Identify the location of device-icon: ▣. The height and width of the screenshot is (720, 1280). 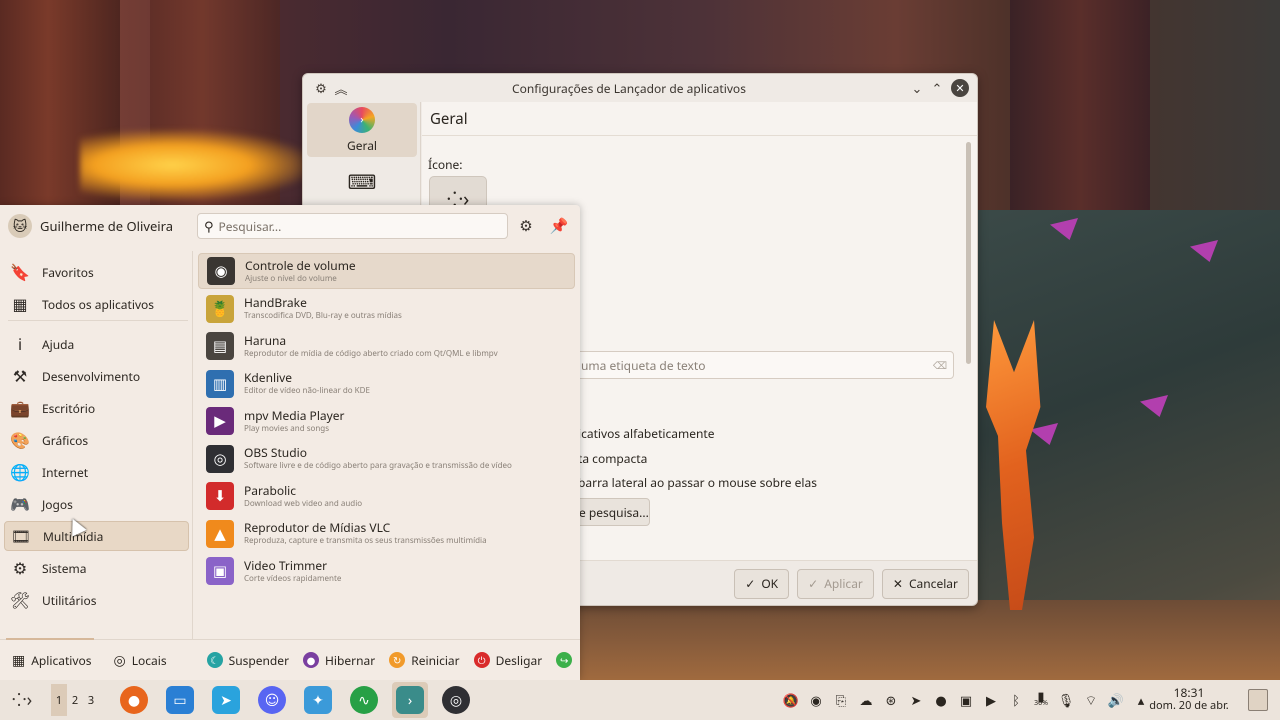
(966, 700).